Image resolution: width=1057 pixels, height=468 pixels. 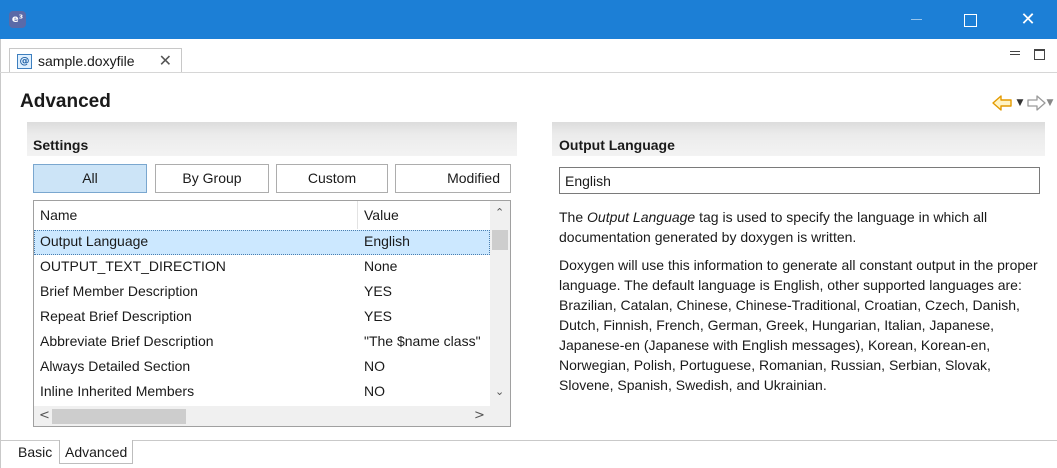 I want to click on table-row: OUTPUT_TEXT_DIRECTION None, so click(x=262, y=267).